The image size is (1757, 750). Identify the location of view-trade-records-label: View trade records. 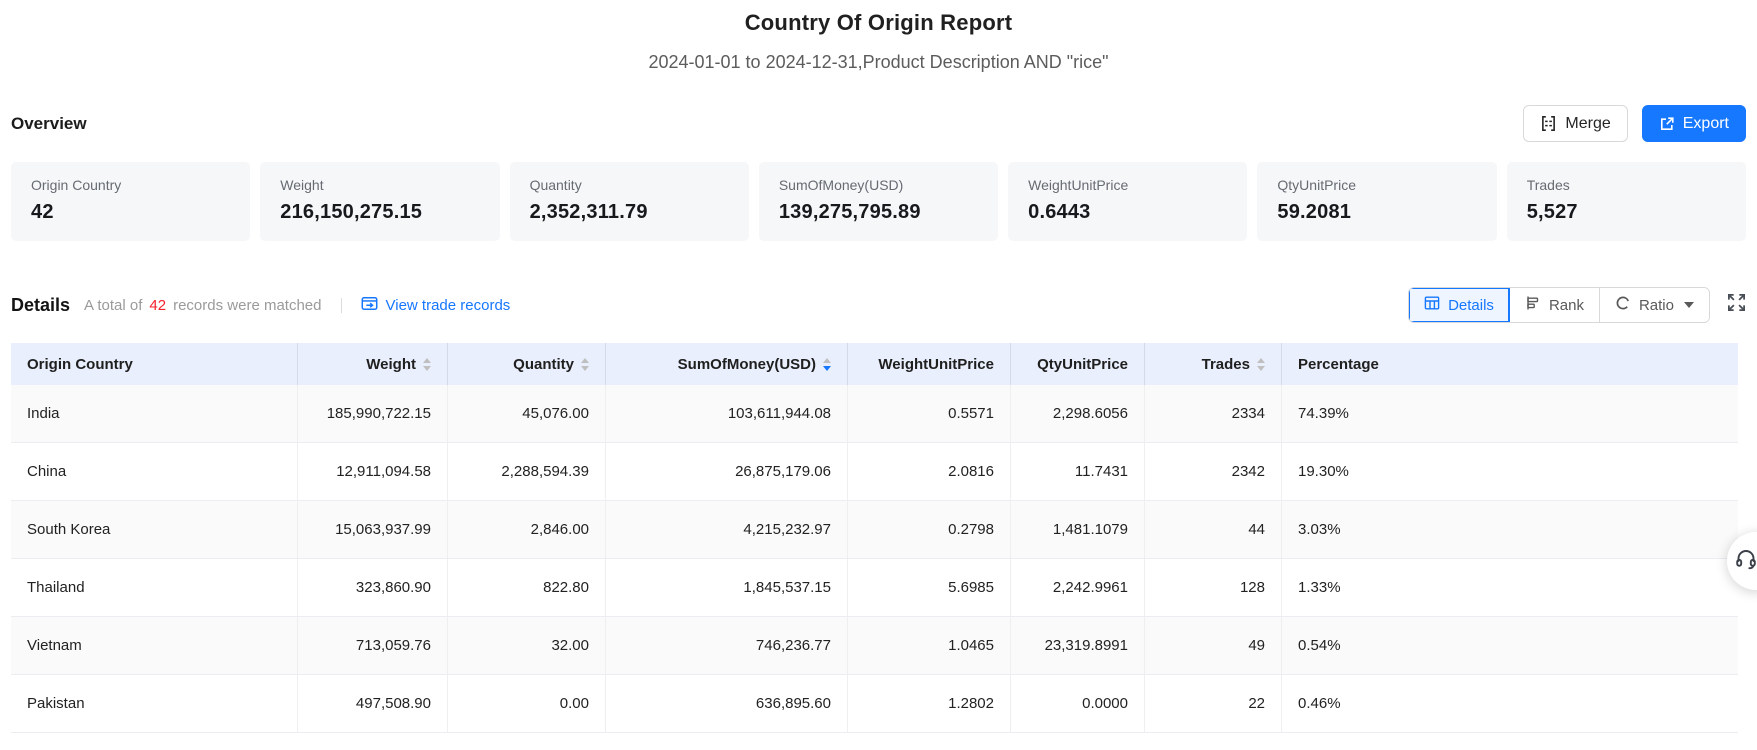
(448, 305).